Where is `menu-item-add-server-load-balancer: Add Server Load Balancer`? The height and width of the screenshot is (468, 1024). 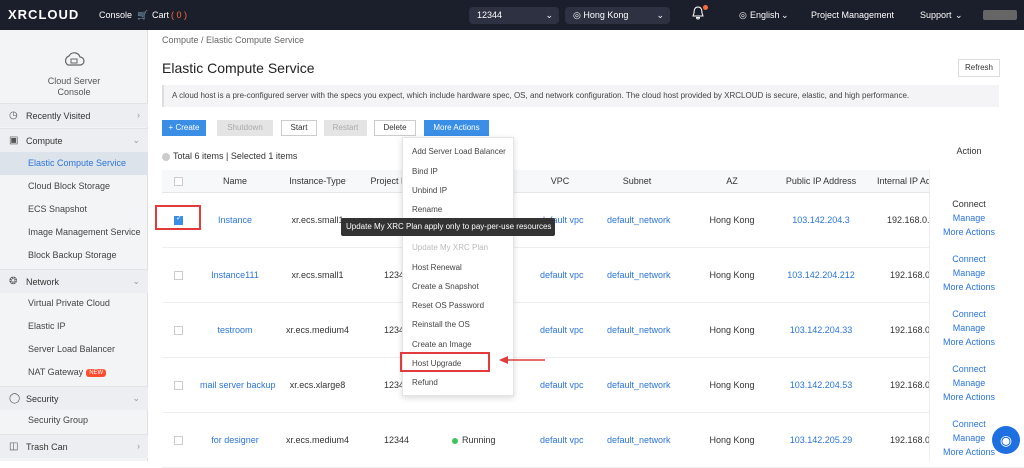
menu-item-add-server-load-balancer: Add Server Load Balancer is located at coordinates (459, 151).